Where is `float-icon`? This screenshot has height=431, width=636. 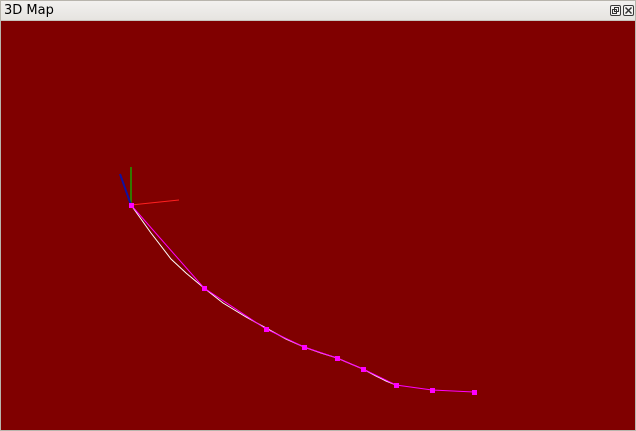 float-icon is located at coordinates (615, 10).